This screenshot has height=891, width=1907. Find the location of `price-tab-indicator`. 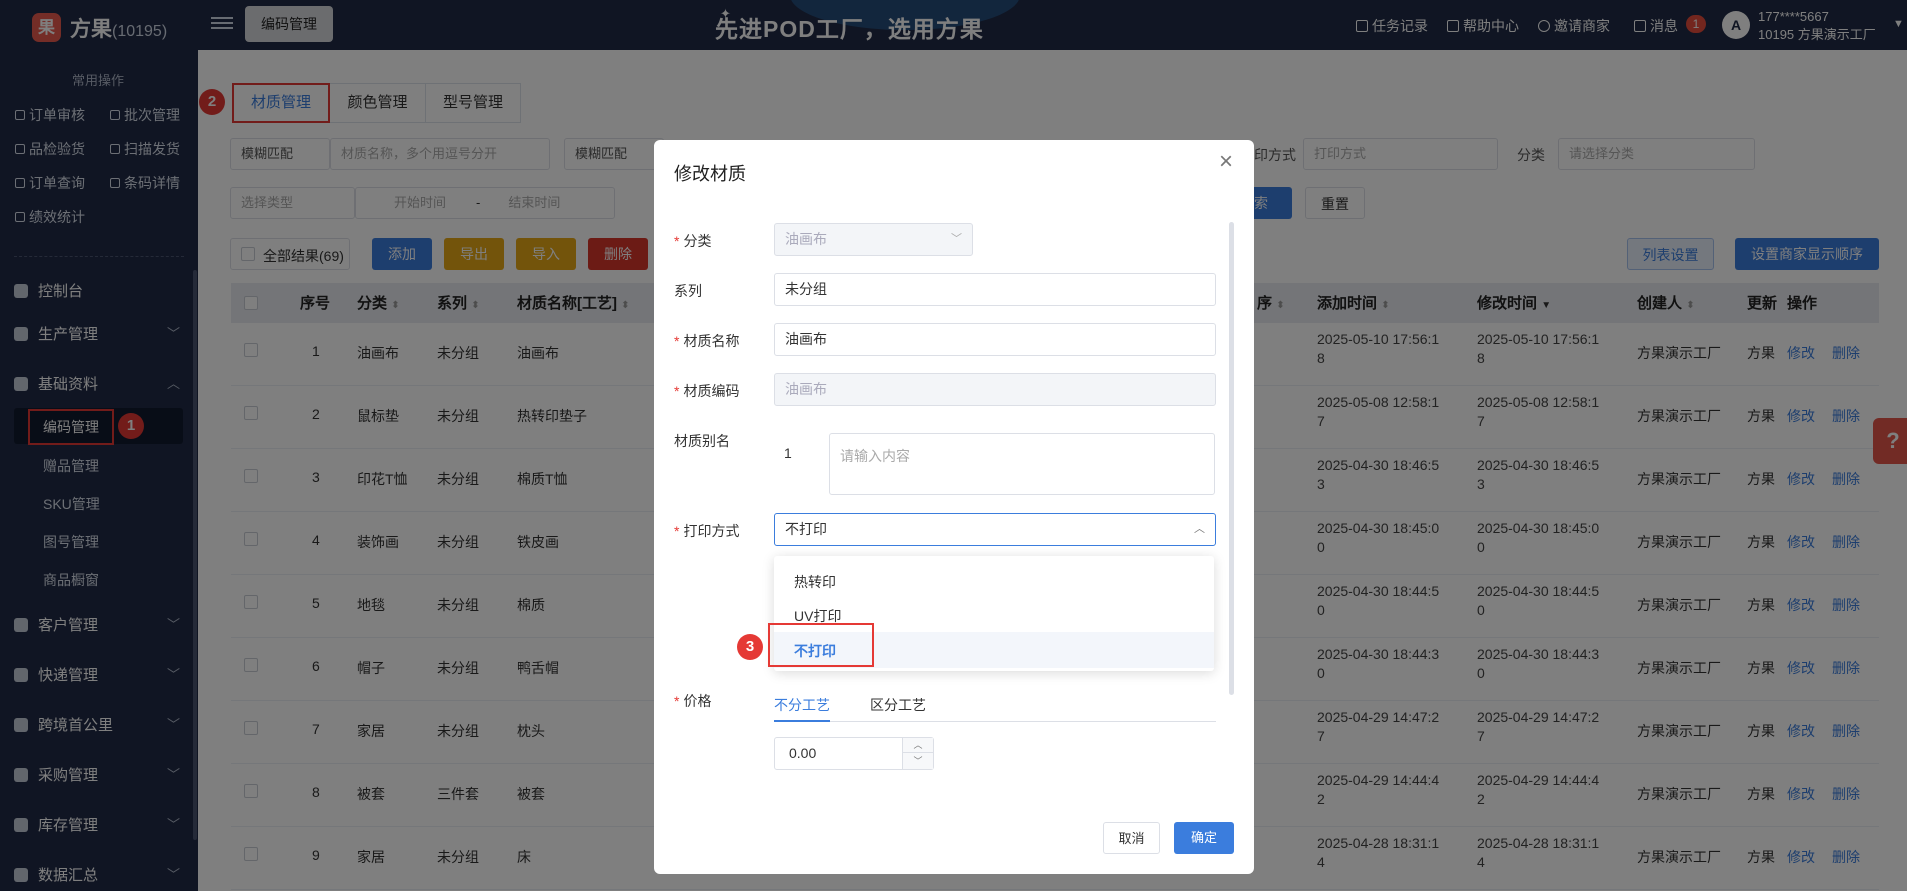

price-tab-indicator is located at coordinates (802, 721).